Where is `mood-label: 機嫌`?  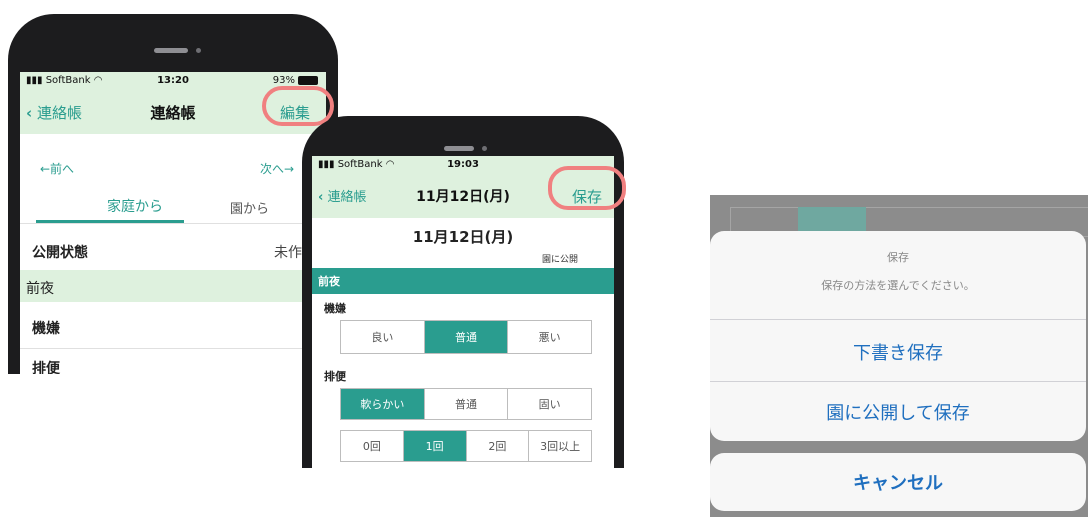
mood-label: 機嫌 is located at coordinates (335, 308).